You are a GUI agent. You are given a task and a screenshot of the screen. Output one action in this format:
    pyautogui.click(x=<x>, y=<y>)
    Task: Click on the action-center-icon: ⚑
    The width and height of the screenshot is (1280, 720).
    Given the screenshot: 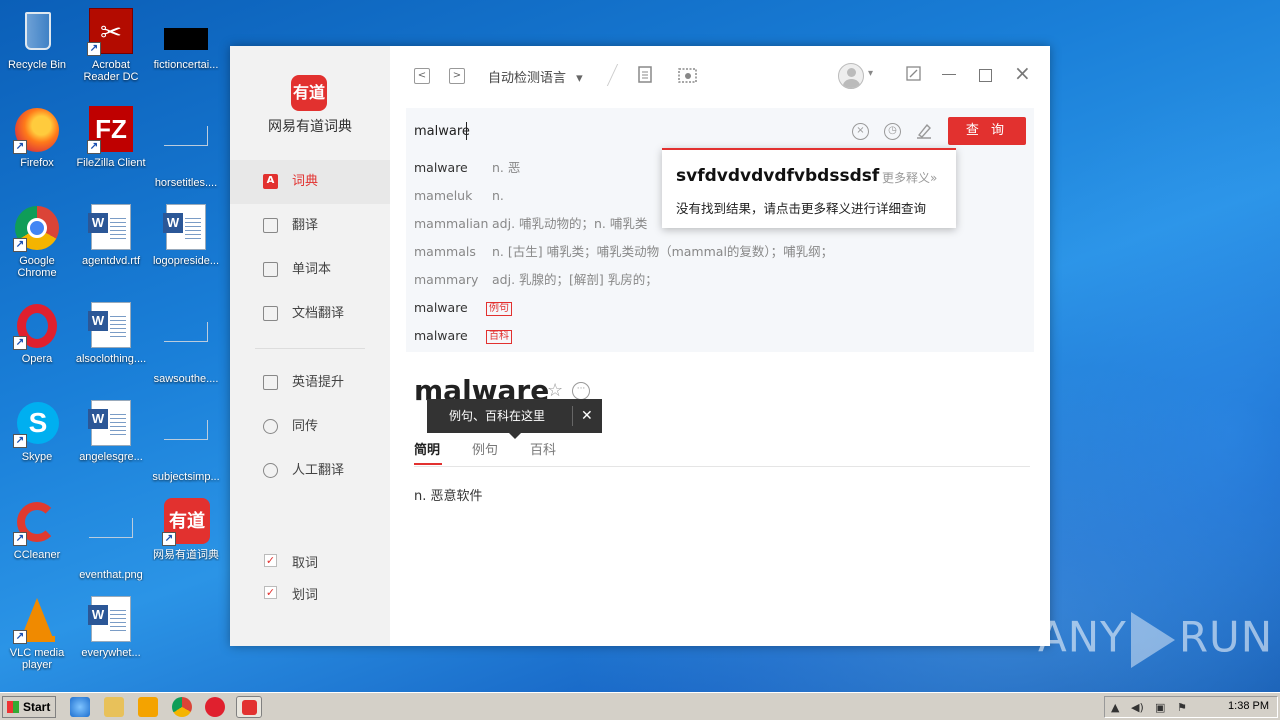 What is the action you would take?
    pyautogui.click(x=1182, y=707)
    